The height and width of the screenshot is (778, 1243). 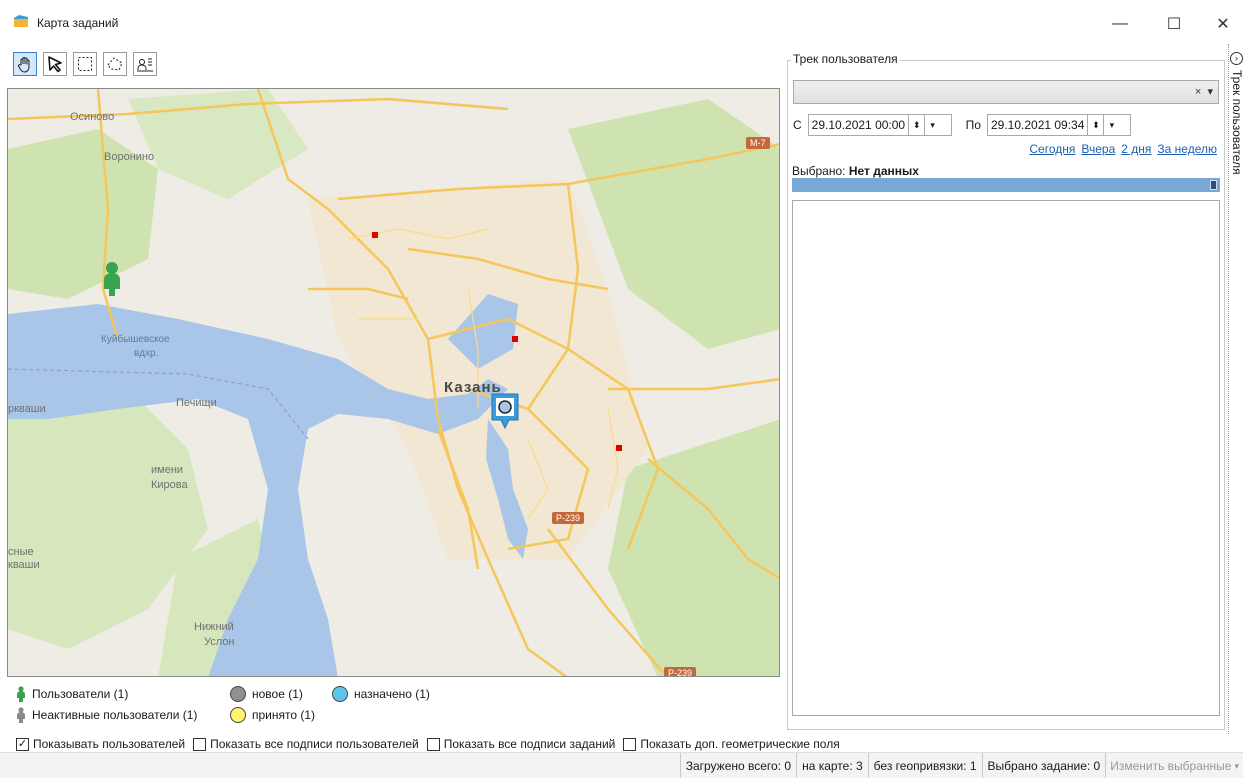 What do you see at coordinates (169, 485) in the screenshot?
I see `map-label-kirova: Кирова` at bounding box center [169, 485].